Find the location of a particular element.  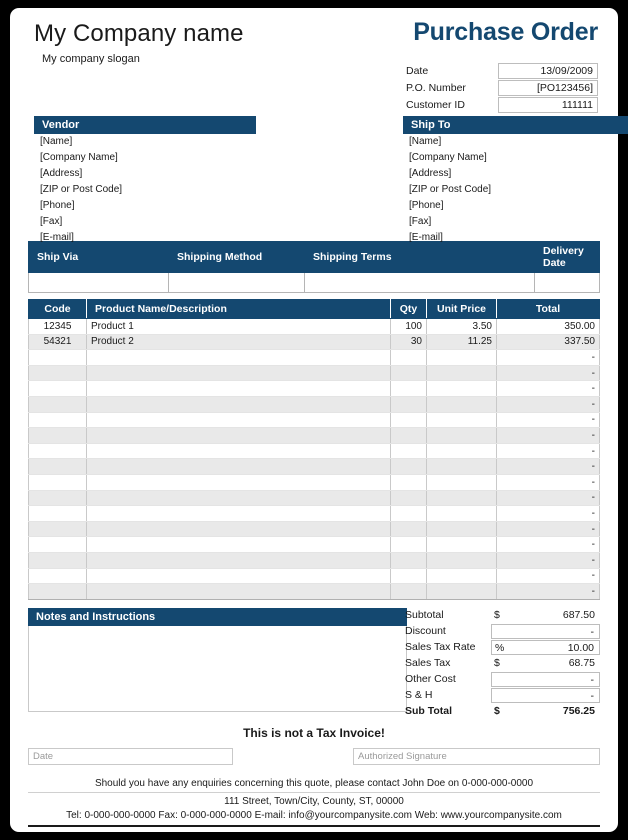

item-cell-price: 11.25 is located at coordinates (461, 342).